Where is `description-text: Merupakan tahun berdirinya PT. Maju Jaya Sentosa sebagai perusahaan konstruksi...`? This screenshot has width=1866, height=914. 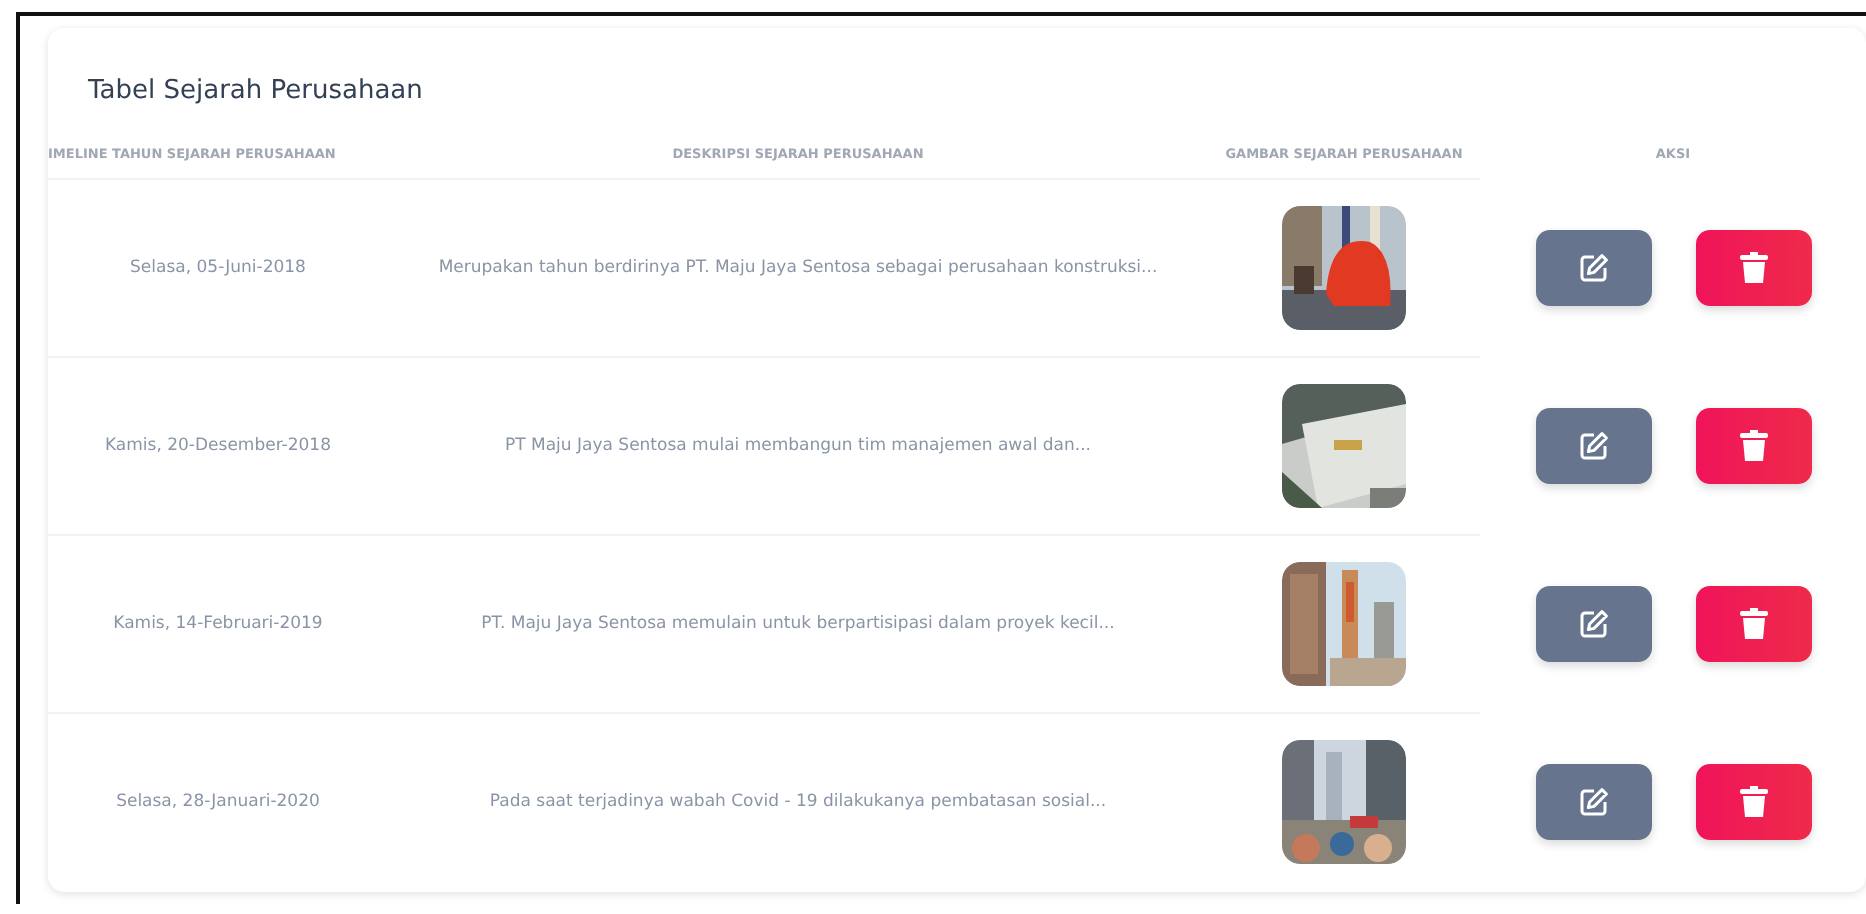 description-text: Merupakan tahun berdirinya PT. Maju Jaya Sentosa sebagai perusahaan konstruksi... is located at coordinates (798, 268).